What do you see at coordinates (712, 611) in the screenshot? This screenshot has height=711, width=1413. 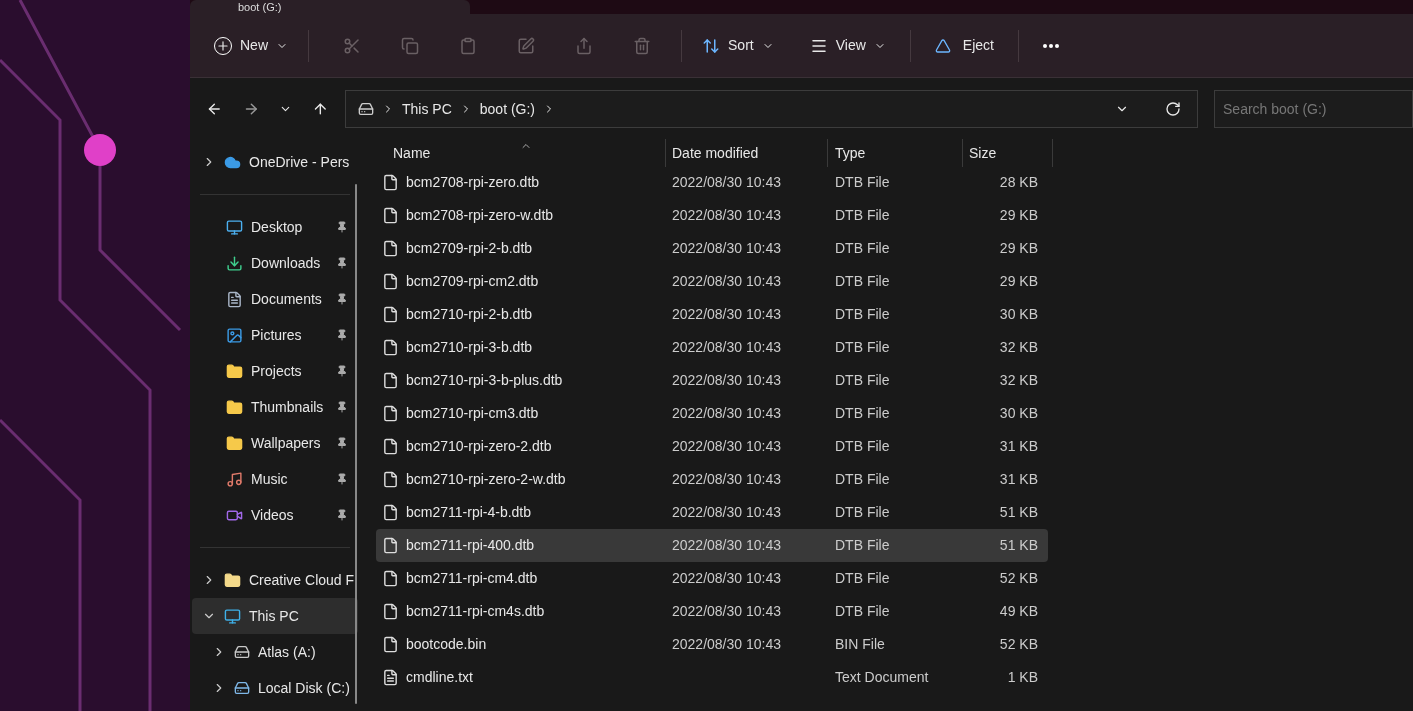 I see `file-row: bcm2711-rpi-cm4s.dtb 2022/08/30 10:43 DTB File 49 KB` at bounding box center [712, 611].